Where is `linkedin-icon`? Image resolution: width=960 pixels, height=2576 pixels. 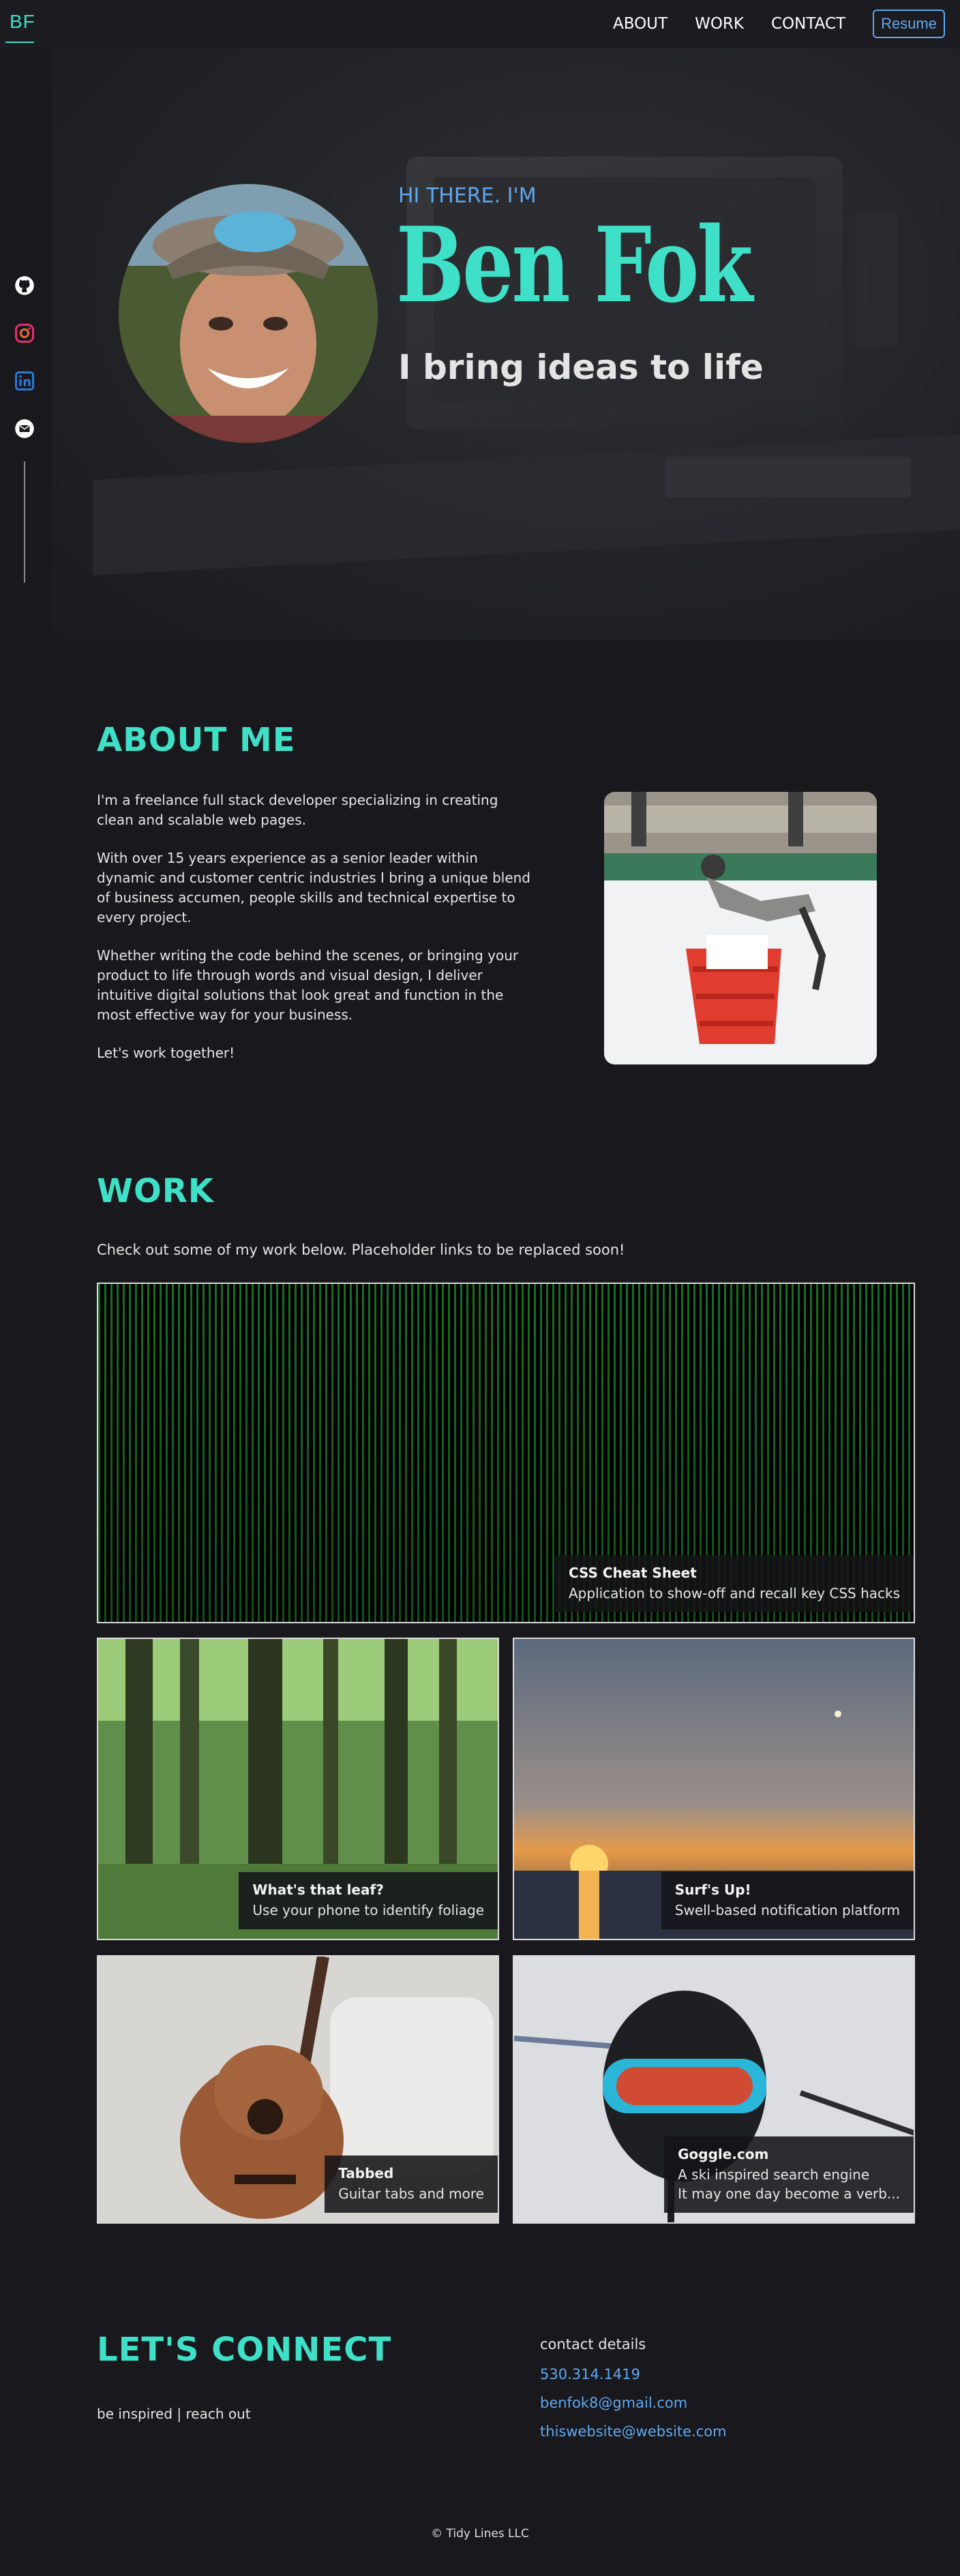
linkedin-icon is located at coordinates (24, 381).